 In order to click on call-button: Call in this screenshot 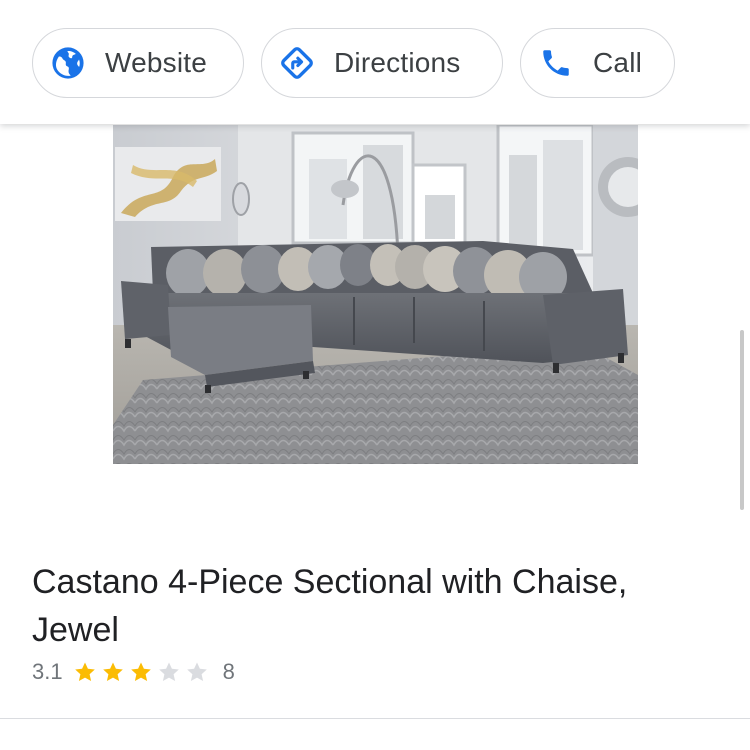, I will do `click(597, 63)`.